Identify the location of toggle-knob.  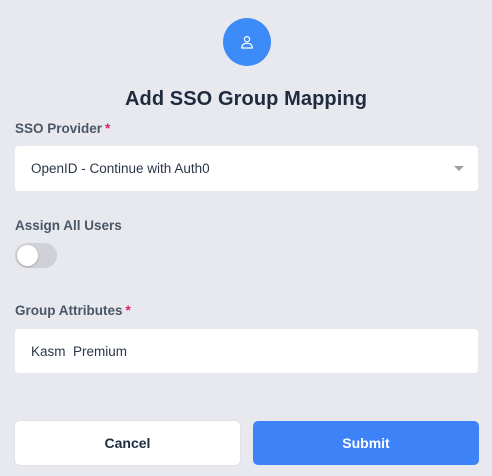
(27, 255).